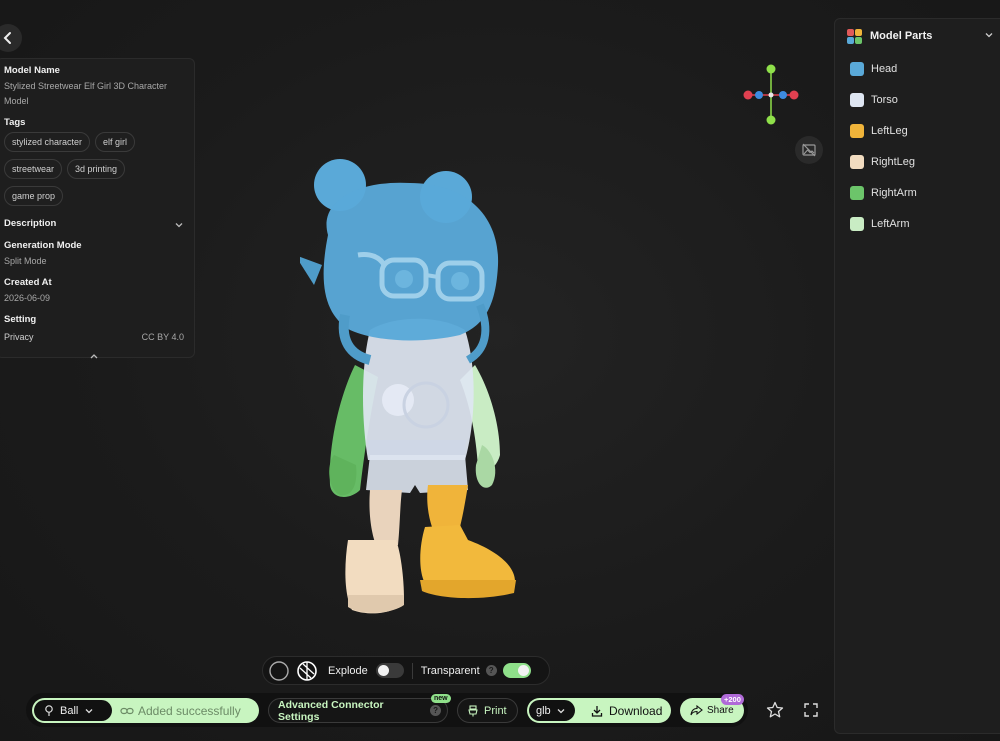 This screenshot has width=1000, height=741. What do you see at coordinates (495, 710) in the screenshot?
I see `print-label: Print` at bounding box center [495, 710].